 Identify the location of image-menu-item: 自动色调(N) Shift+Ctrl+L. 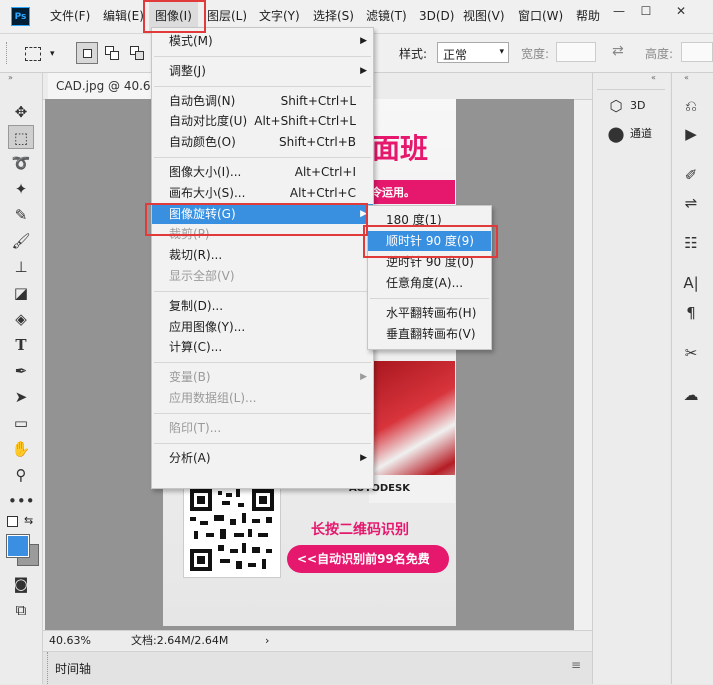
(262, 101).